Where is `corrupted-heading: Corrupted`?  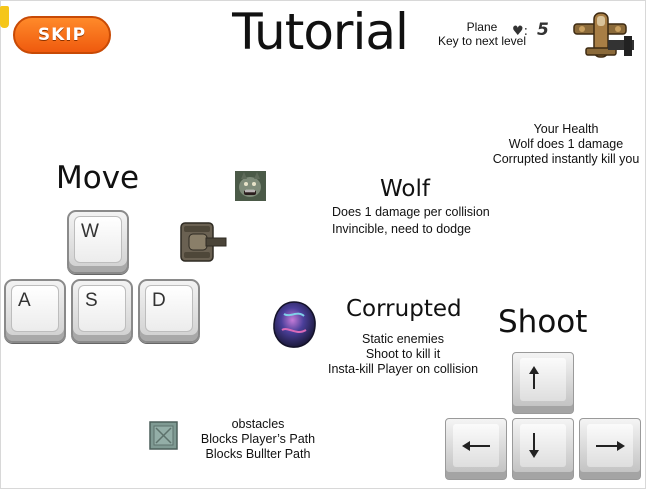
corrupted-heading: Corrupted is located at coordinates (404, 309).